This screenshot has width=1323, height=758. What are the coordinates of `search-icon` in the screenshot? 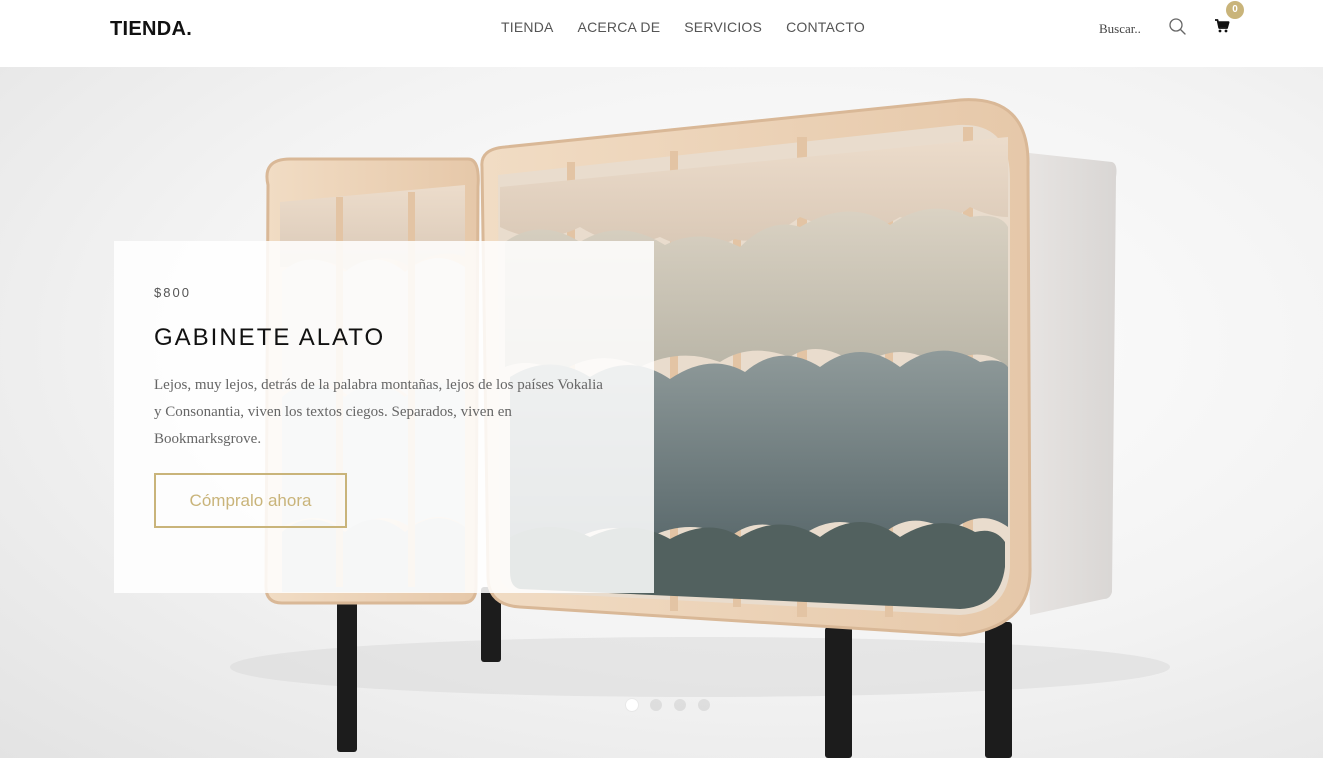 It's located at (1178, 27).